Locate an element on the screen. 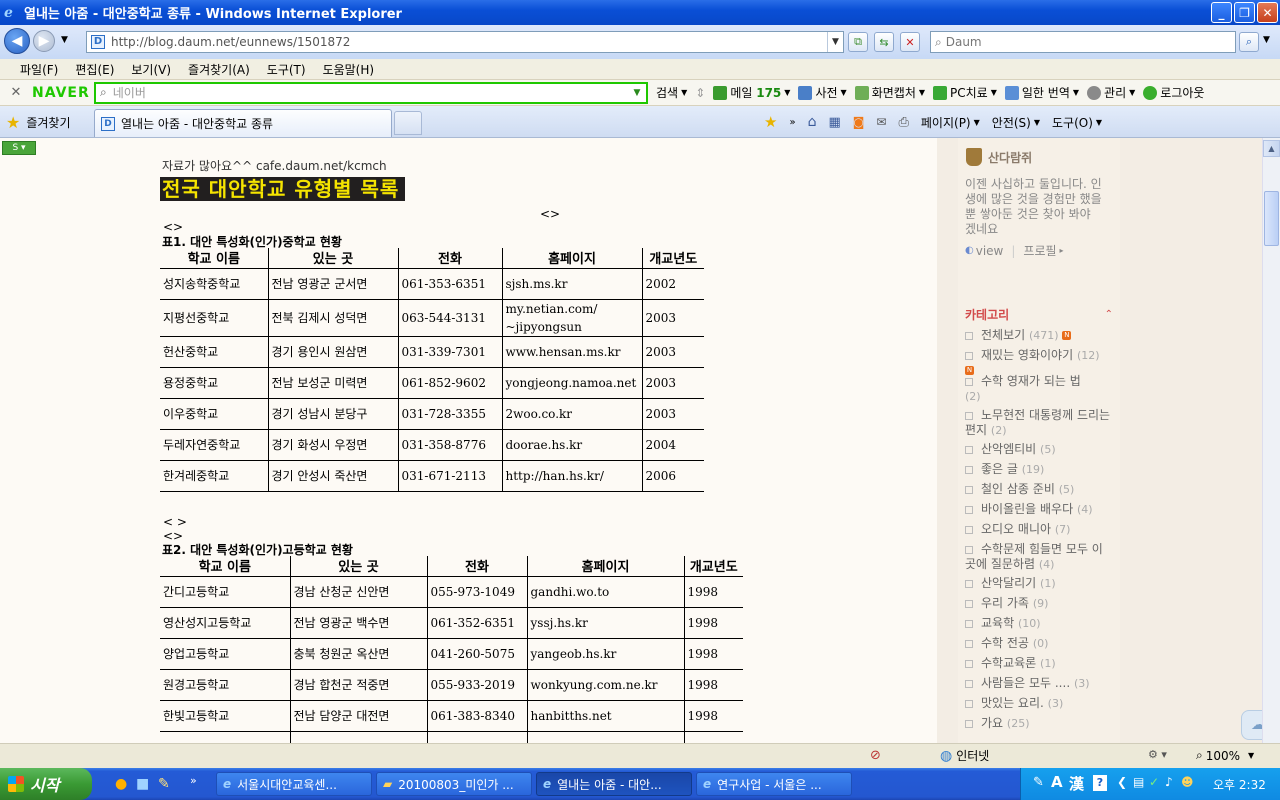  category-item: 수학문제 힘들면 모두 이곳에 질문하렴 (4) is located at coordinates (1039, 559).